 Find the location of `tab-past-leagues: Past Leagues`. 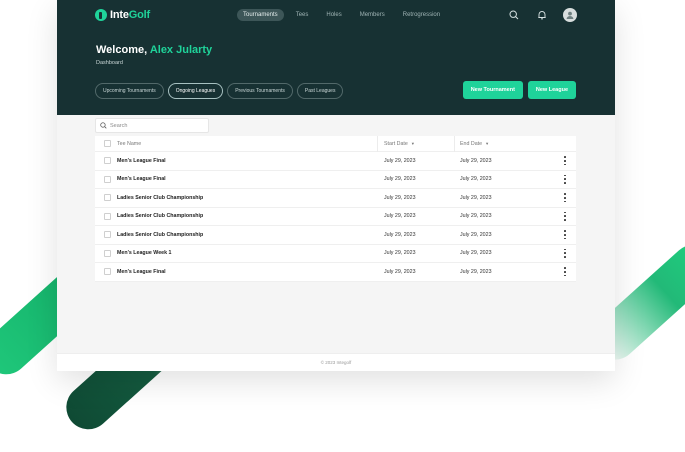

tab-past-leagues: Past Leagues is located at coordinates (320, 91).